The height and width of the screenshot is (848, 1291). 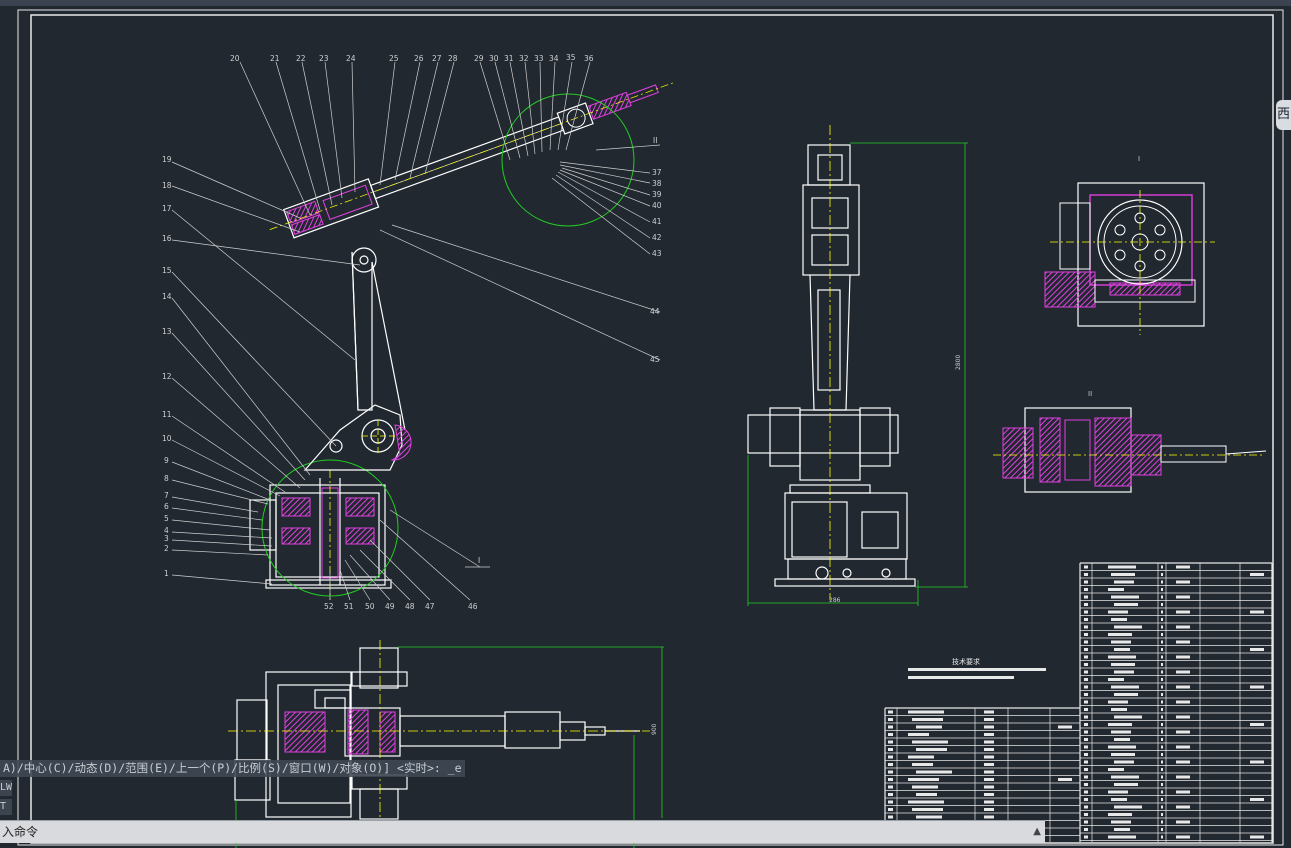 I want to click on dim-width-label: 286, so click(x=835, y=600).